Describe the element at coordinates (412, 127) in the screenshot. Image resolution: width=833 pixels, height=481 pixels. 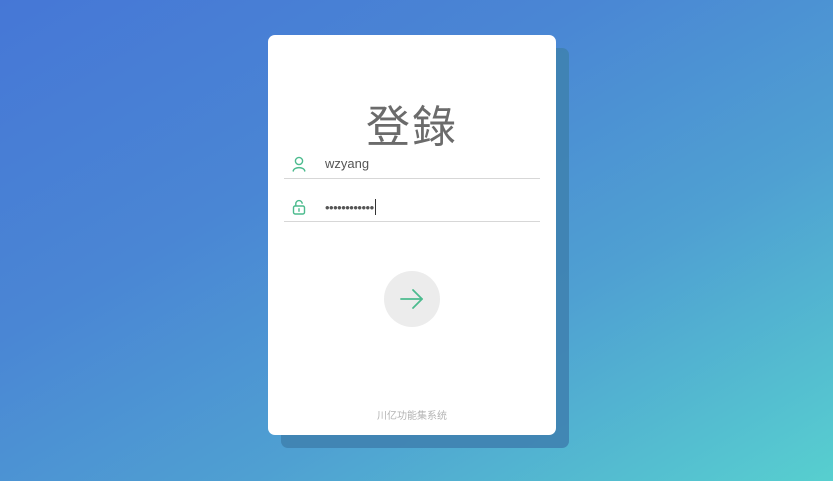
I see `login-title: 登錄` at that location.